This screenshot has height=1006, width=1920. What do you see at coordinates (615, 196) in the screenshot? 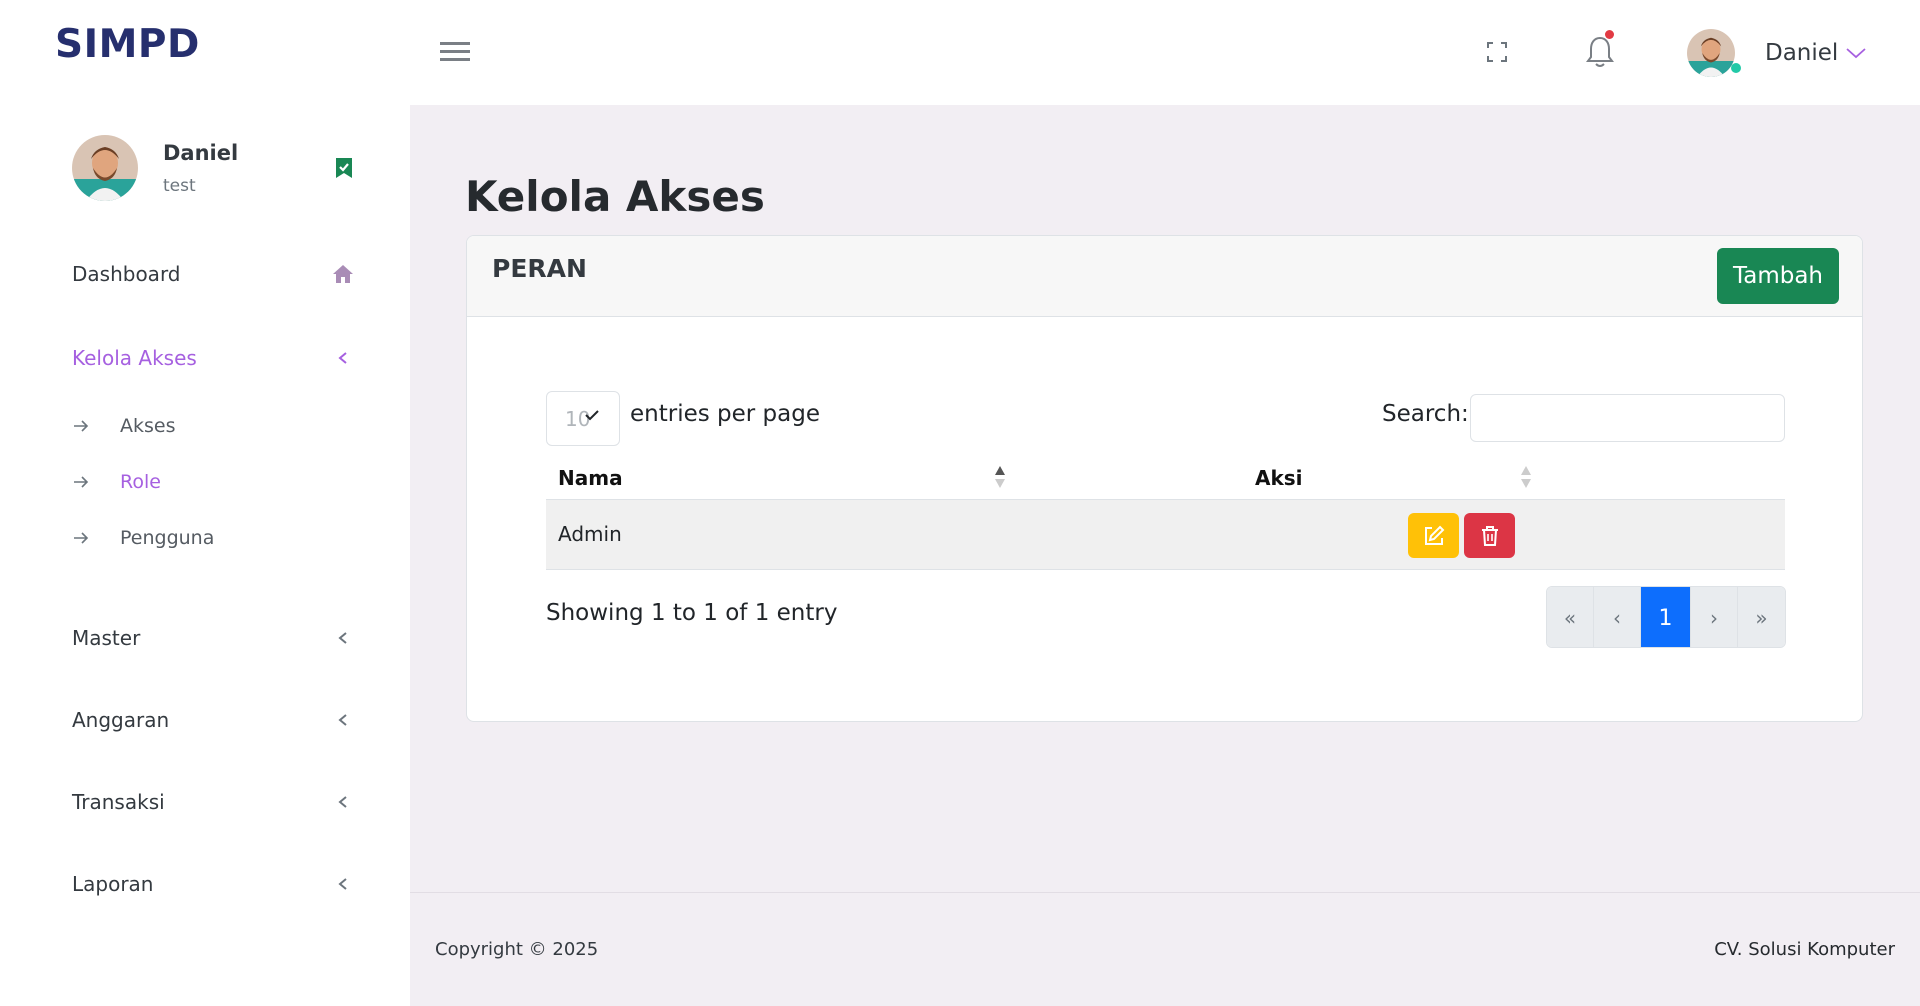
I see `page-title: Kelola Akses` at bounding box center [615, 196].